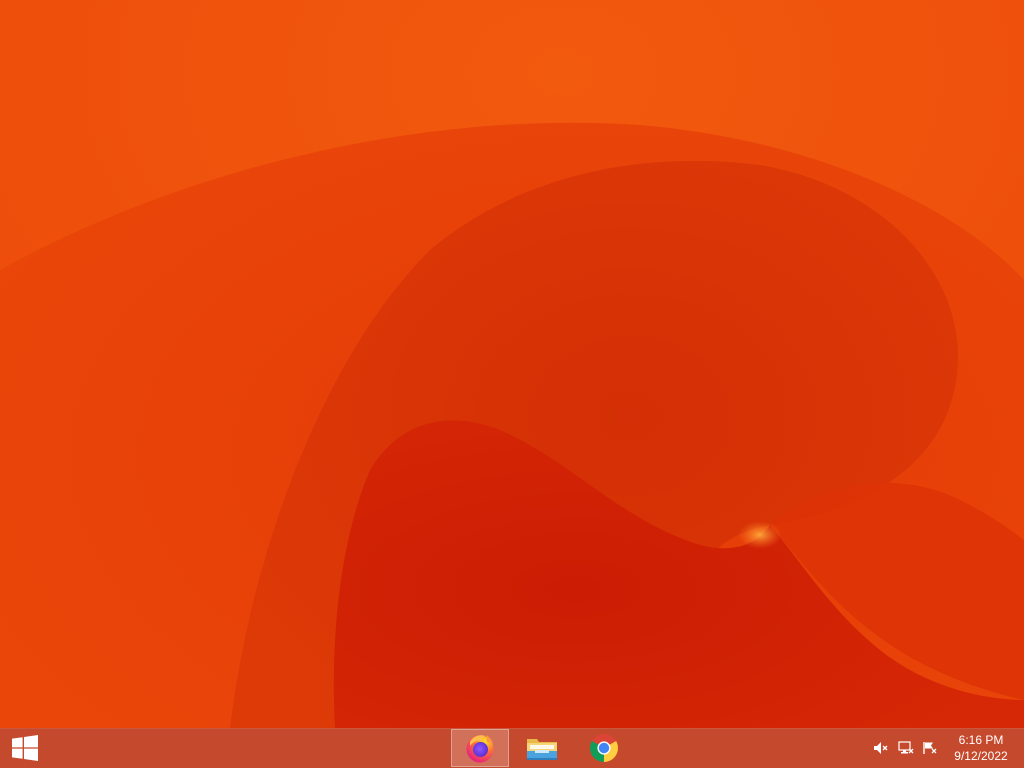 Image resolution: width=1024 pixels, height=768 pixels. I want to click on action-center-flag-icon, so click(930, 748).